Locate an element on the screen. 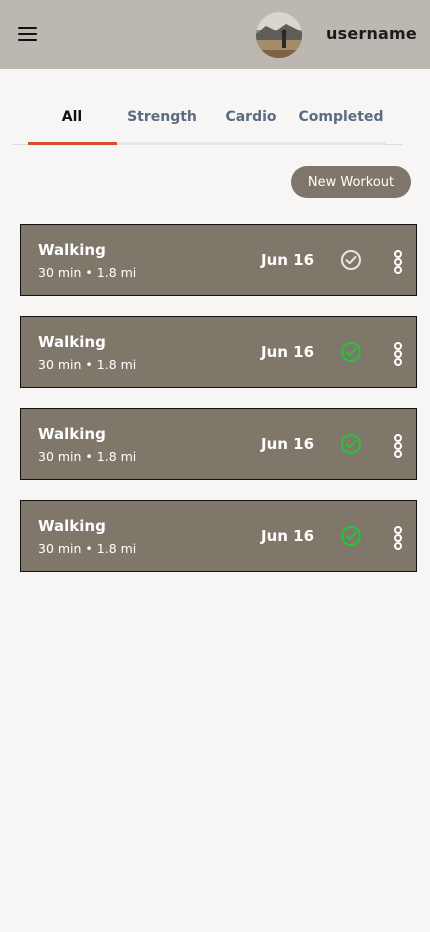  new-workout-button: New Workout is located at coordinates (351, 182).